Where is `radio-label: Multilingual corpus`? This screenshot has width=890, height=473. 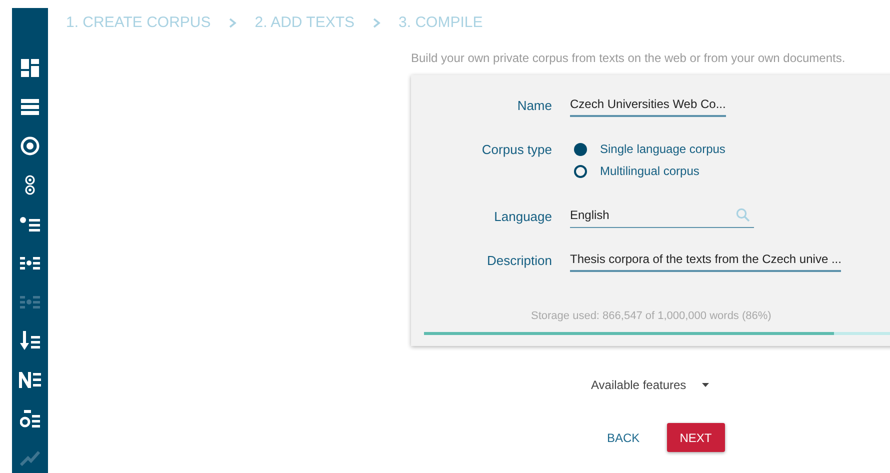 radio-label: Multilingual corpus is located at coordinates (650, 171).